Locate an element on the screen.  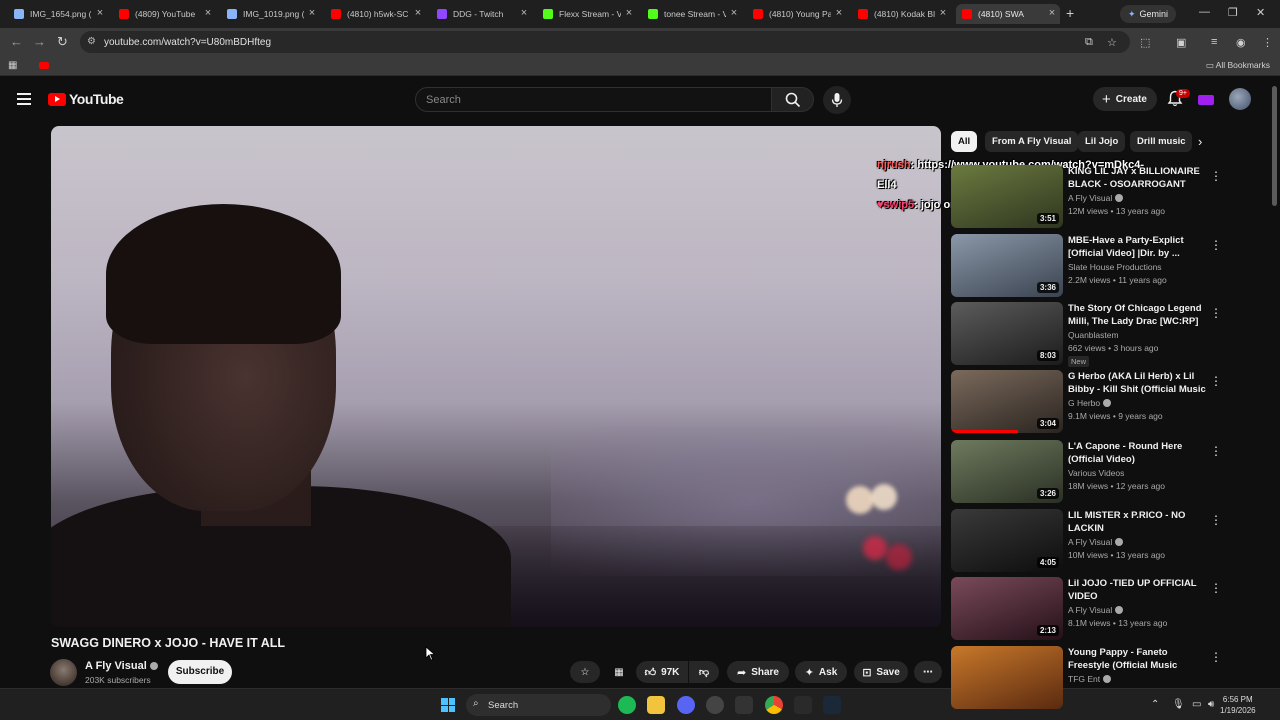
channel-name: Various Videos is located at coordinates (1096, 473).